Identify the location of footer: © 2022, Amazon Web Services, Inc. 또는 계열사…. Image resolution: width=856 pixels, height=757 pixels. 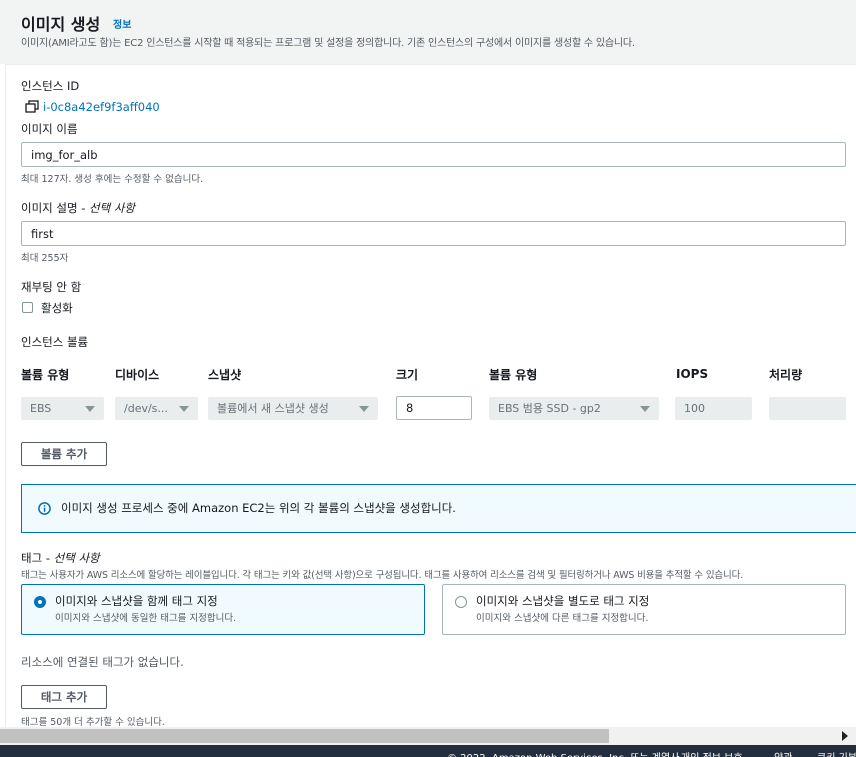
(428, 751).